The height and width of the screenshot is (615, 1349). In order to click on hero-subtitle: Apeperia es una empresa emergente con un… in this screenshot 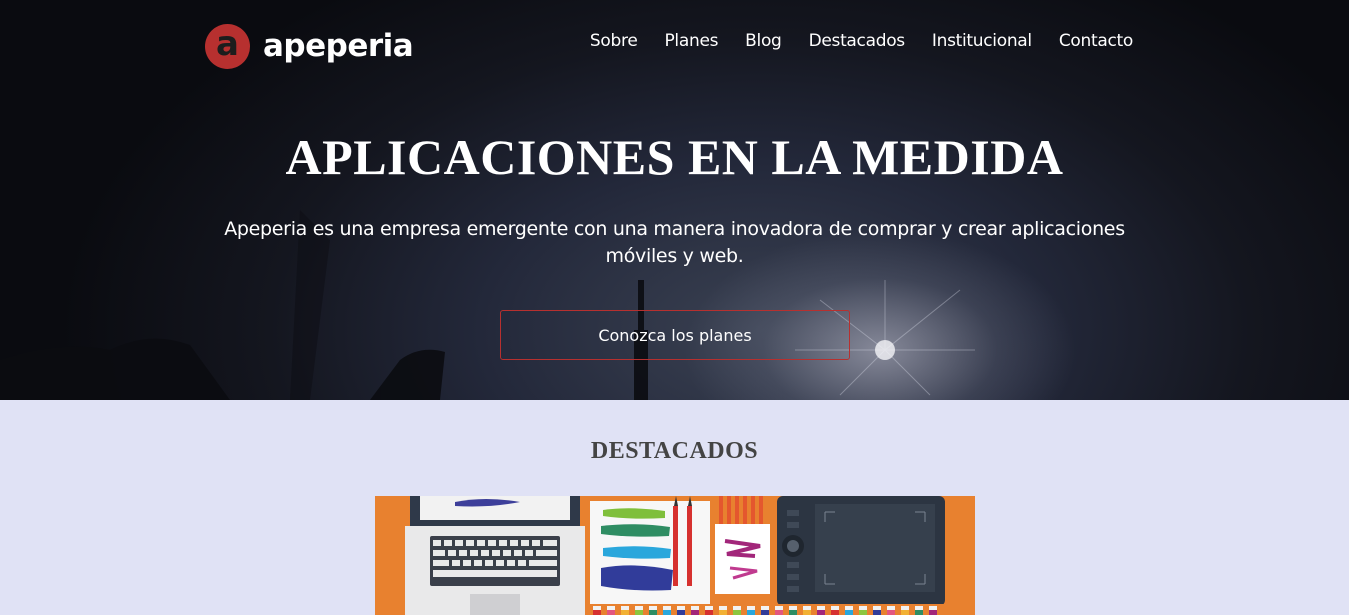, I will do `click(674, 242)`.